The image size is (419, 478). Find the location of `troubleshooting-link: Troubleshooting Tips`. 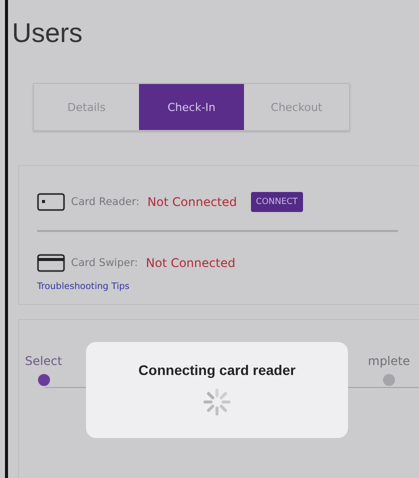

troubleshooting-link: Troubleshooting Tips is located at coordinates (228, 287).